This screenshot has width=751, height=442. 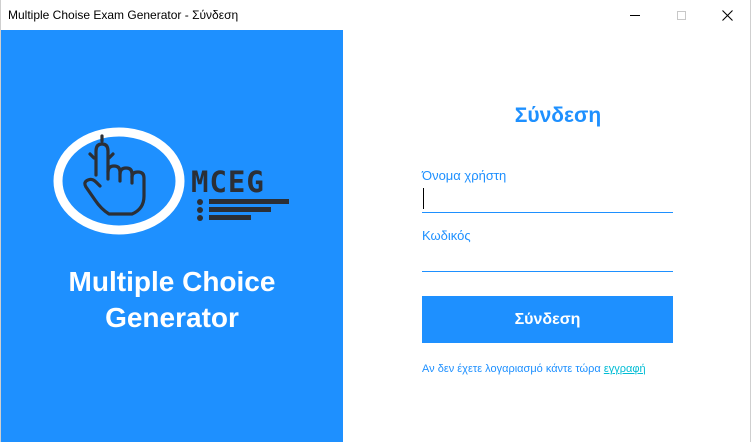 I want to click on pointing-hand-icon, so click(x=114, y=175).